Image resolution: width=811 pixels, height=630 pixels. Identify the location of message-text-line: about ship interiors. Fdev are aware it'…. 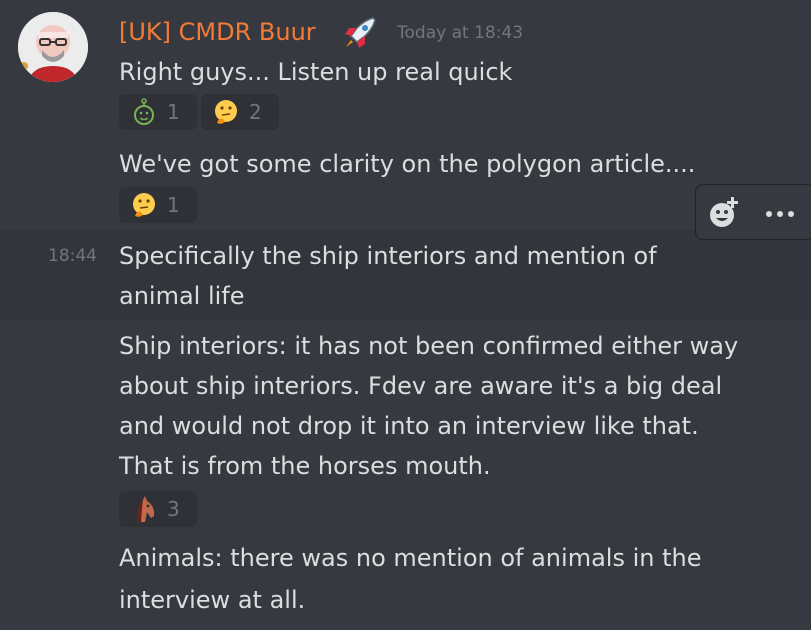
(421, 386).